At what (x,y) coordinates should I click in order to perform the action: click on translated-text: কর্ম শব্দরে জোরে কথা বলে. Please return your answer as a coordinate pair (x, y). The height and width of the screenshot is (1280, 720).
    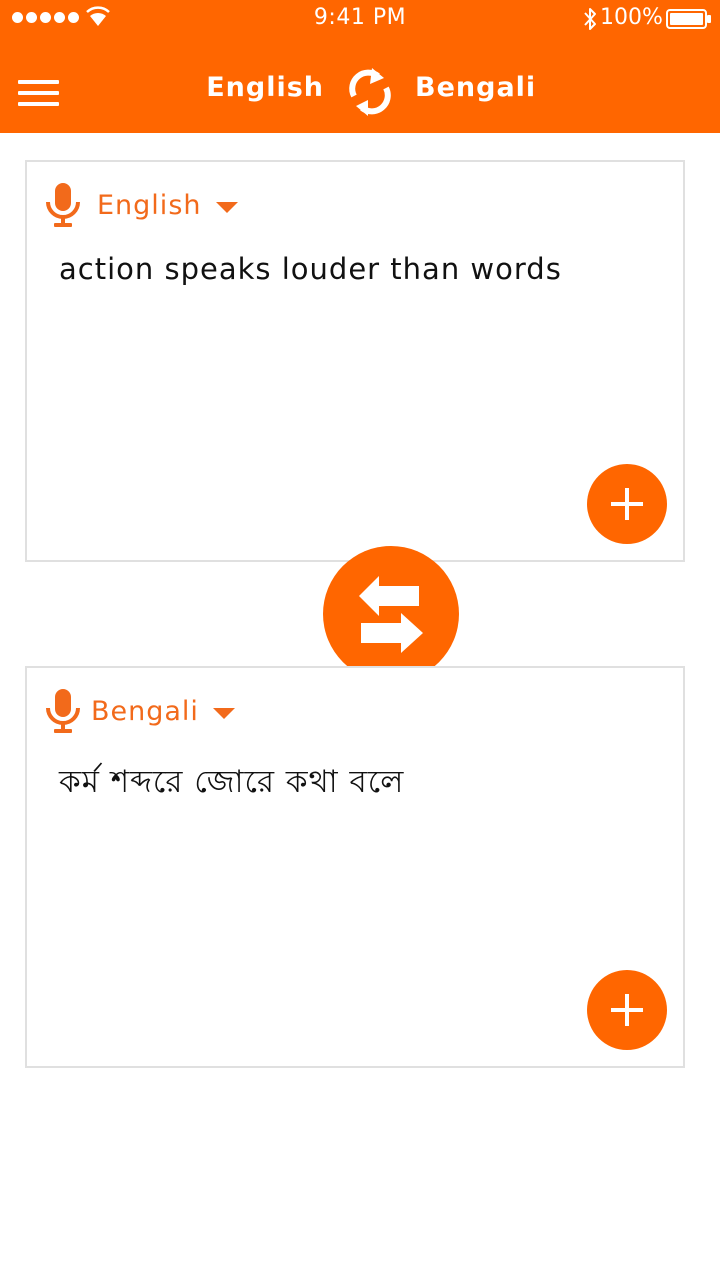
    Looking at the image, I should click on (232, 782).